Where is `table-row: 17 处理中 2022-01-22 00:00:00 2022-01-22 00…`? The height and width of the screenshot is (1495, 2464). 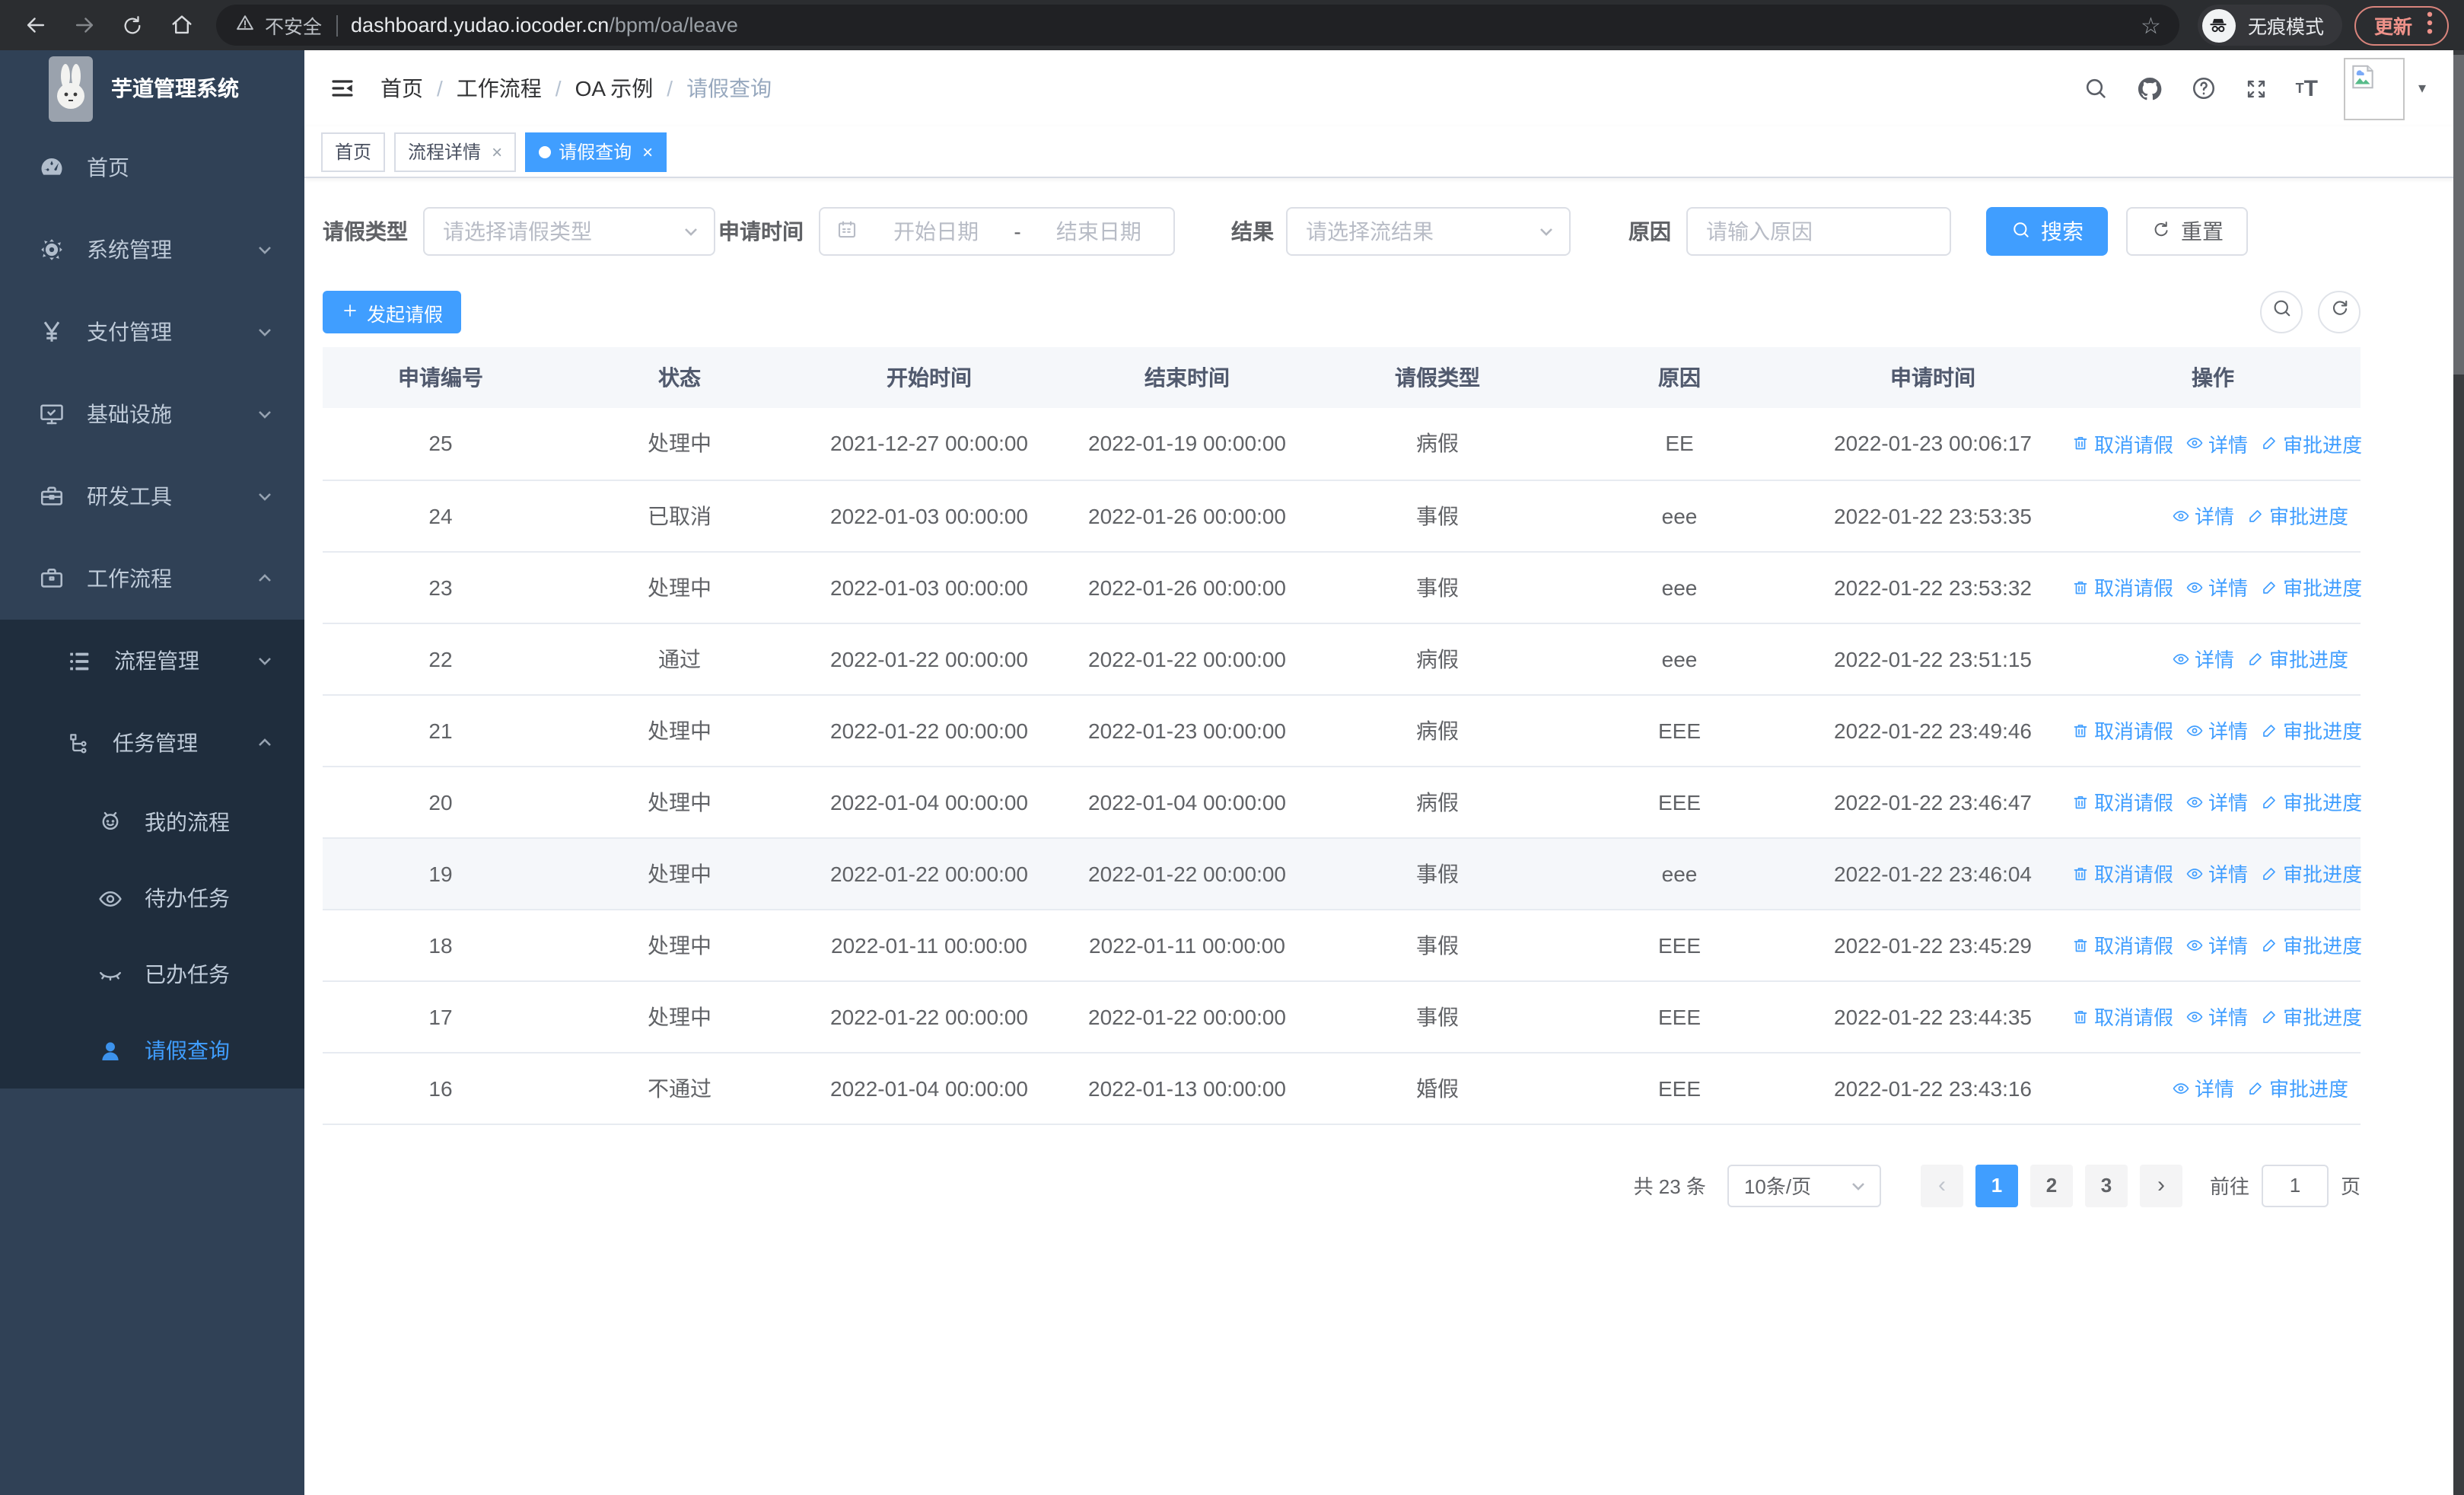 table-row: 17 处理中 2022-01-22 00:00:00 2022-01-22 00… is located at coordinates (1342, 1017).